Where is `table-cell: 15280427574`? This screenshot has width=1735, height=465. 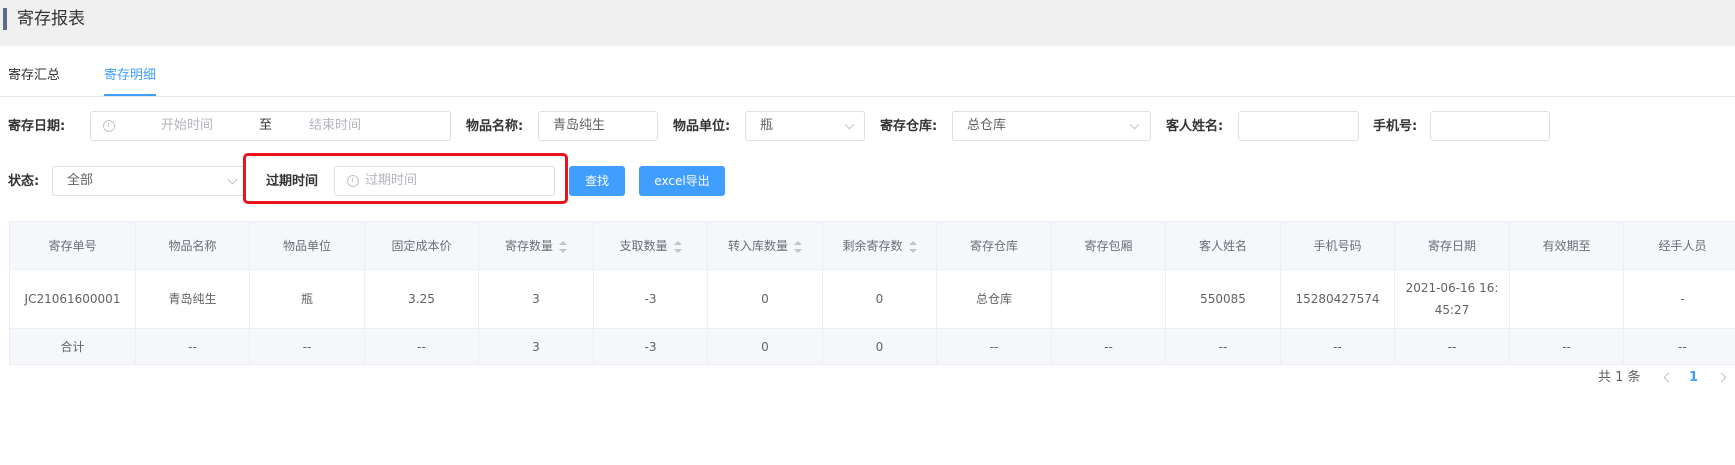 table-cell: 15280427574 is located at coordinates (1337, 299).